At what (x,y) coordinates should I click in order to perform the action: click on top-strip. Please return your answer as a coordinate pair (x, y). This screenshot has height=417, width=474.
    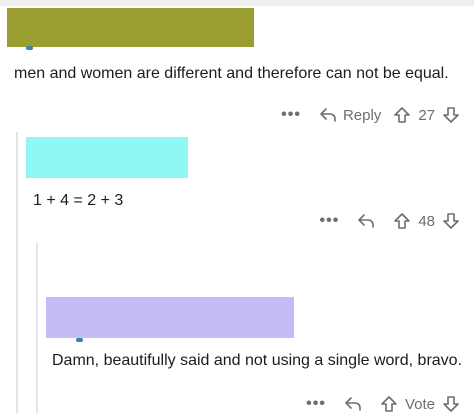
    Looking at the image, I should click on (237, 3).